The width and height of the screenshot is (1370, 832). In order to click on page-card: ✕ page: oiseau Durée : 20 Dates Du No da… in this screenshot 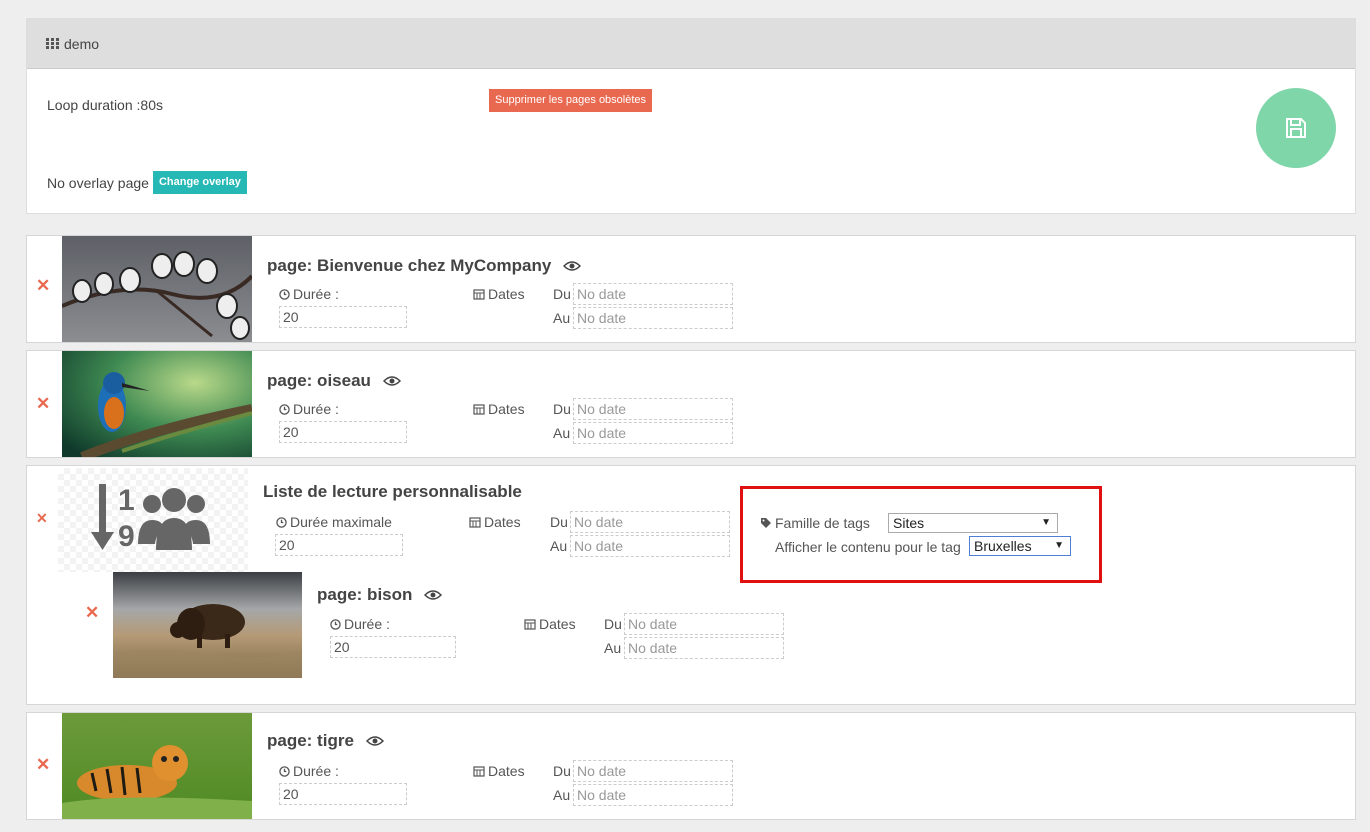, I will do `click(691, 404)`.